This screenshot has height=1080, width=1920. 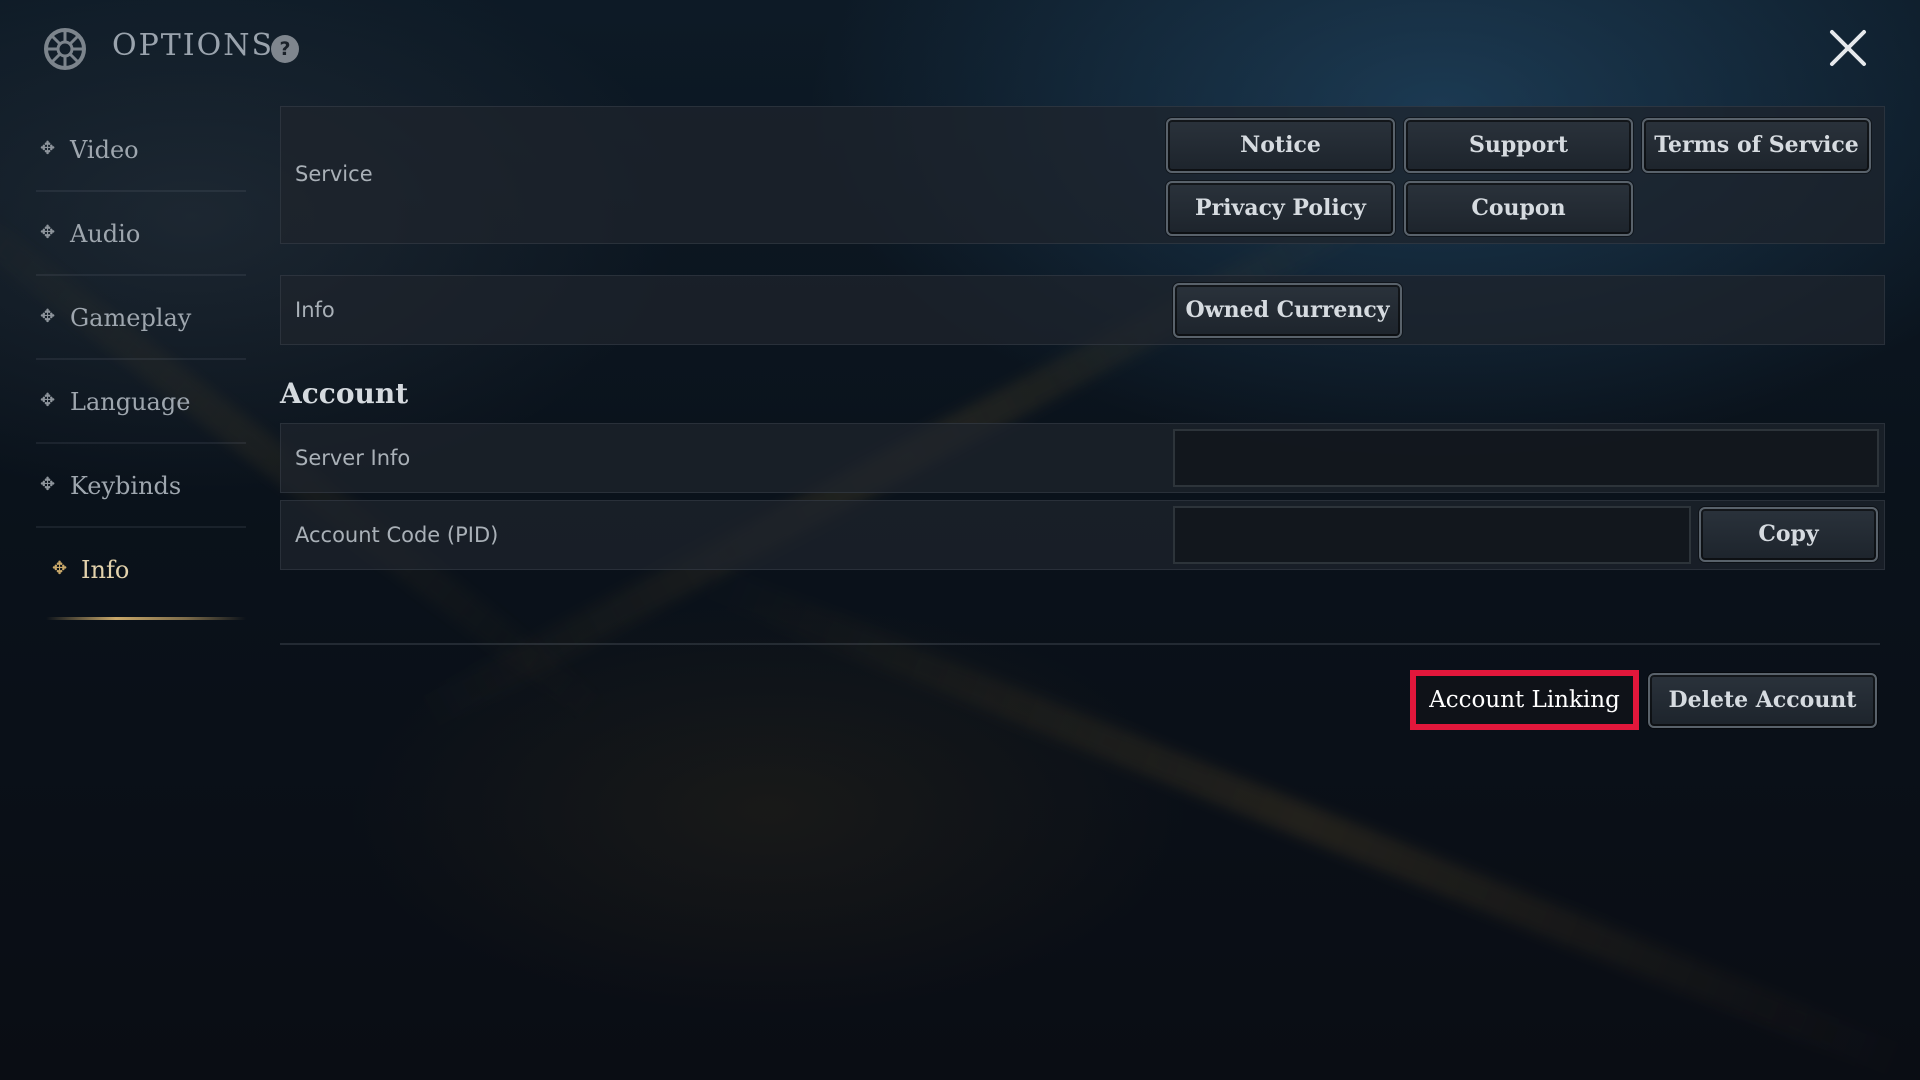 I want to click on server-info-label: Server Info, so click(x=353, y=458).